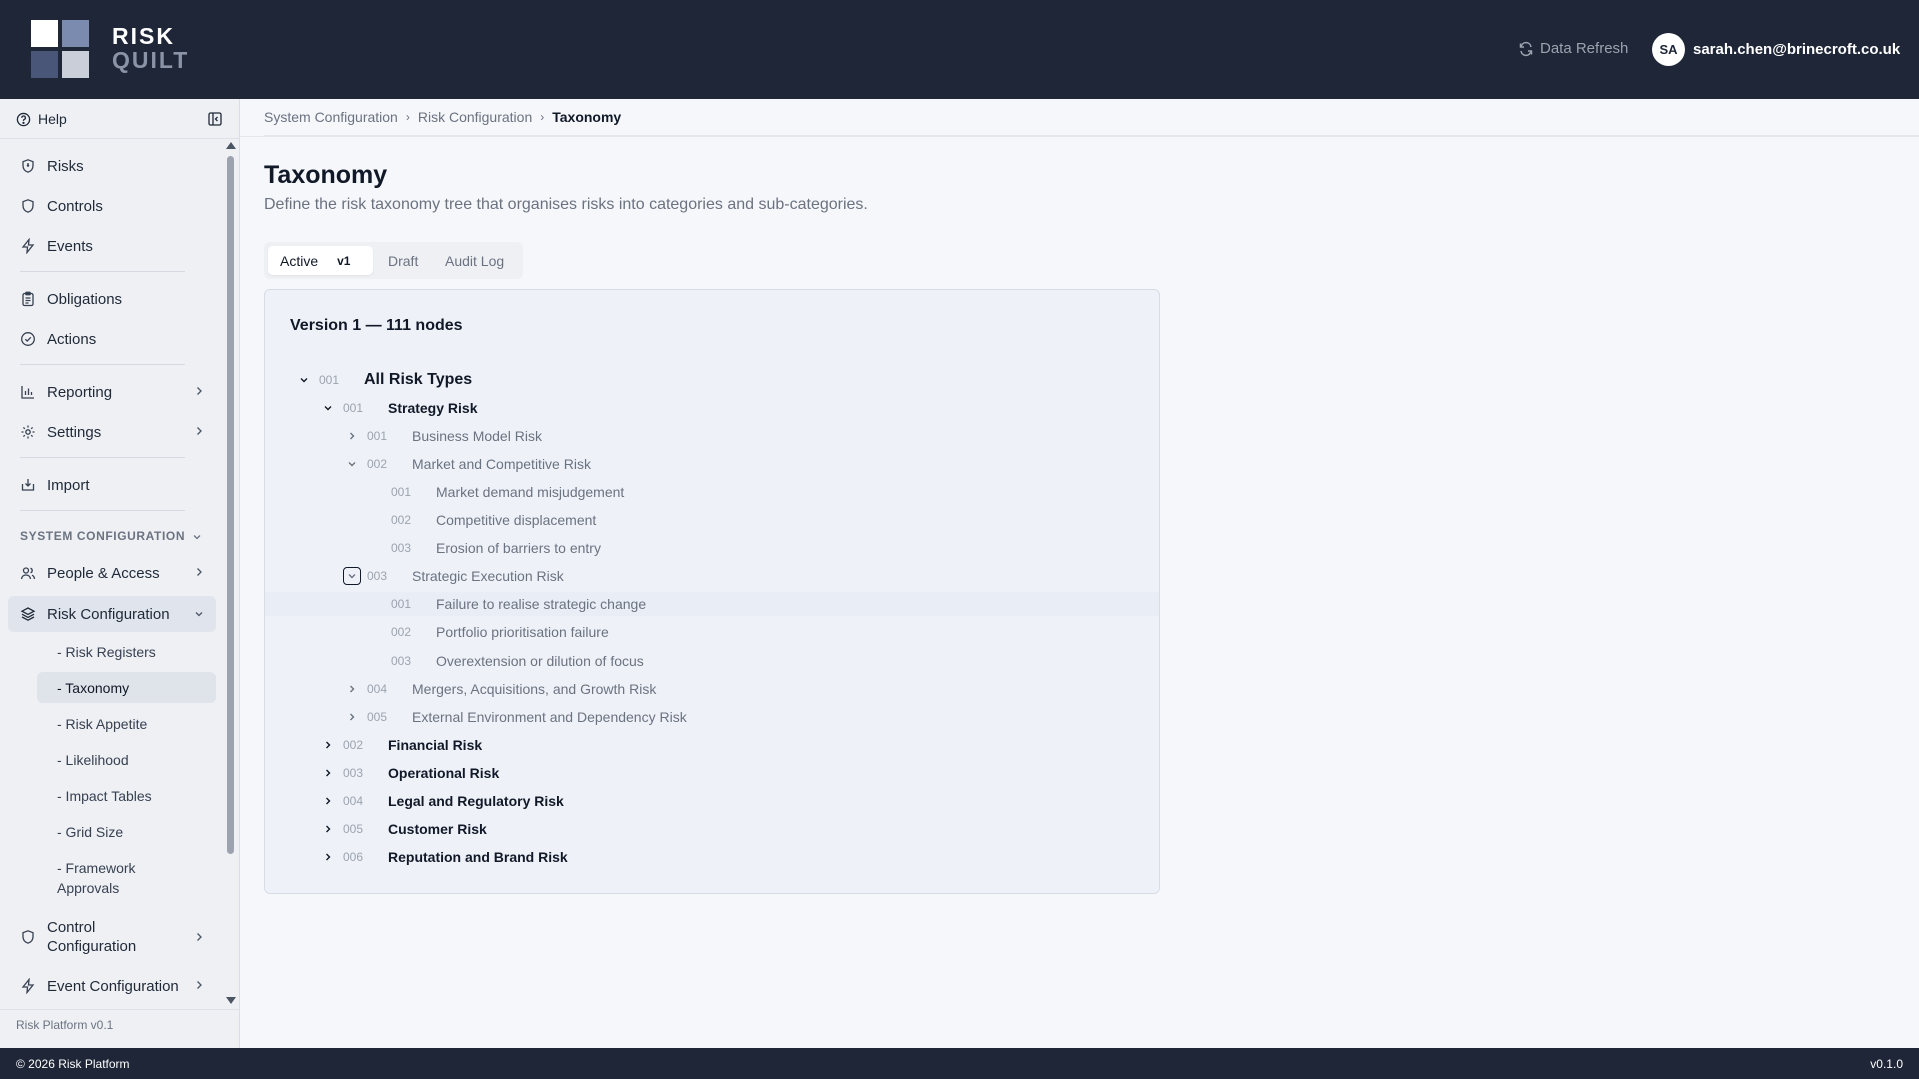 The height and width of the screenshot is (1079, 1919). I want to click on sidebar-item-event-configuration: Event Configuration, so click(112, 986).